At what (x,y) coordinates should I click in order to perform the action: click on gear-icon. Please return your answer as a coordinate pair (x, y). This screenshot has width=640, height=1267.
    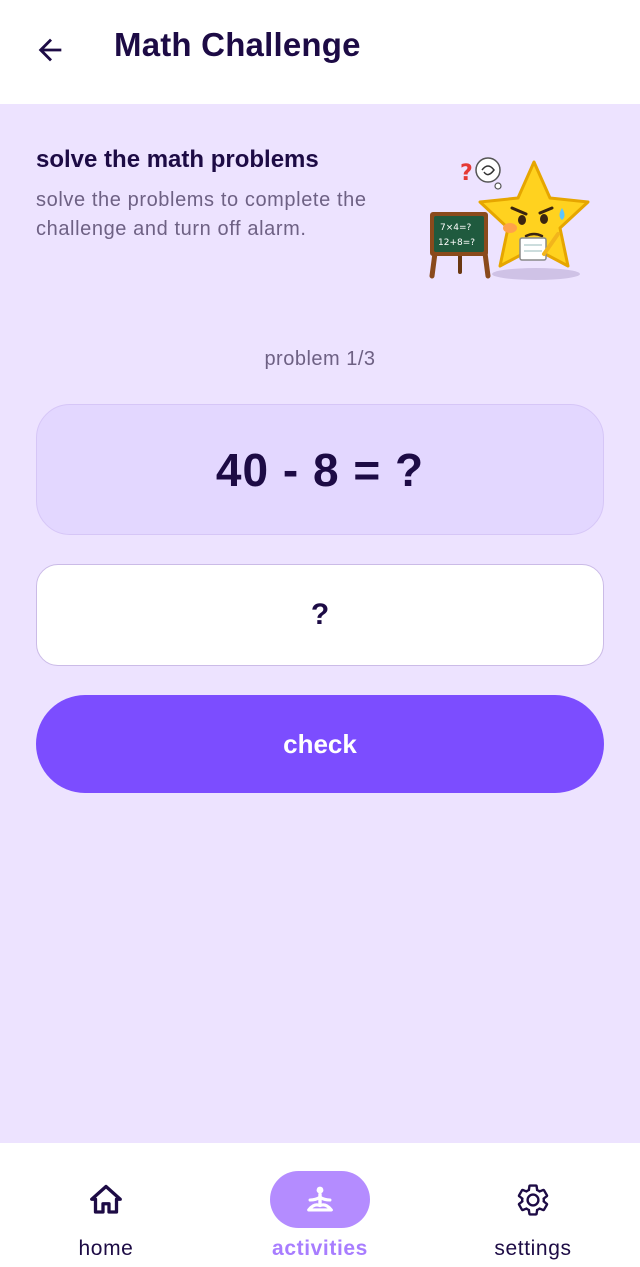
    Looking at the image, I should click on (533, 1199).